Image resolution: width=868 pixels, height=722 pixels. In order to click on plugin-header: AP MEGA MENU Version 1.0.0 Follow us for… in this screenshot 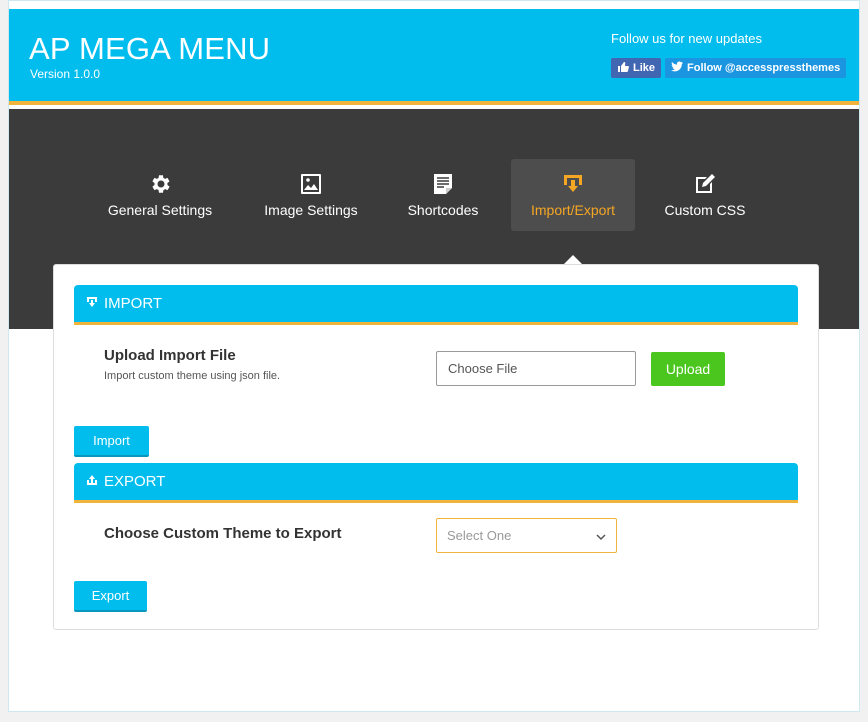, I will do `click(434, 57)`.